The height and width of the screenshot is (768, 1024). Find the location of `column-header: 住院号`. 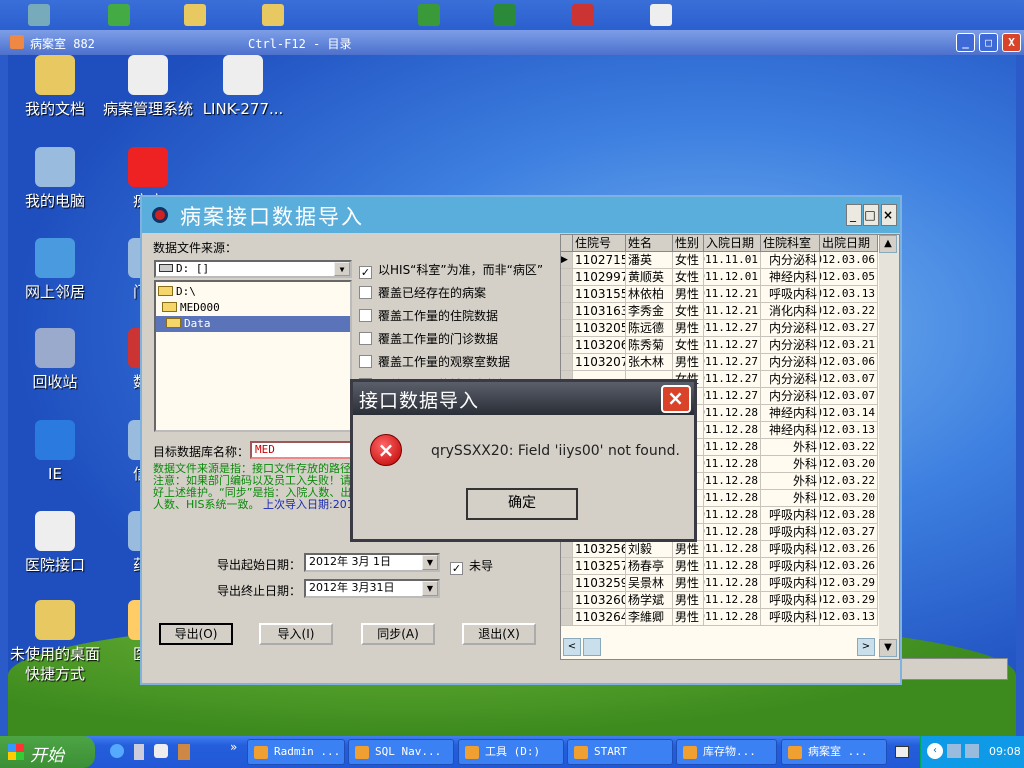

column-header: 住院号 is located at coordinates (599, 243).